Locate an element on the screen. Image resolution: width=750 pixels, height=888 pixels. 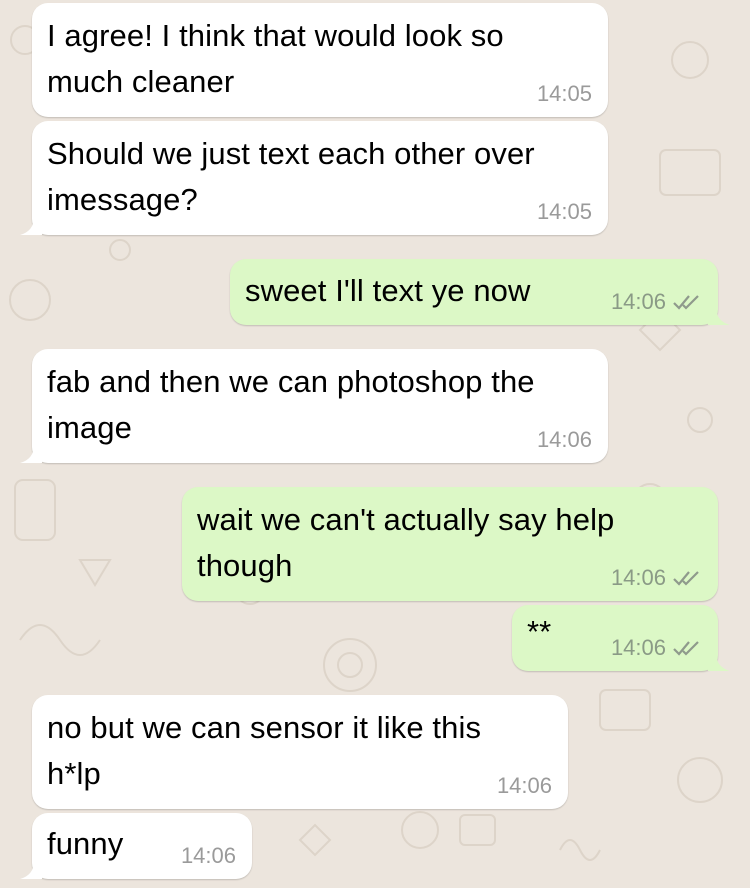
message-bubble-outgoing: ** 14:06 is located at coordinates (621, 638).